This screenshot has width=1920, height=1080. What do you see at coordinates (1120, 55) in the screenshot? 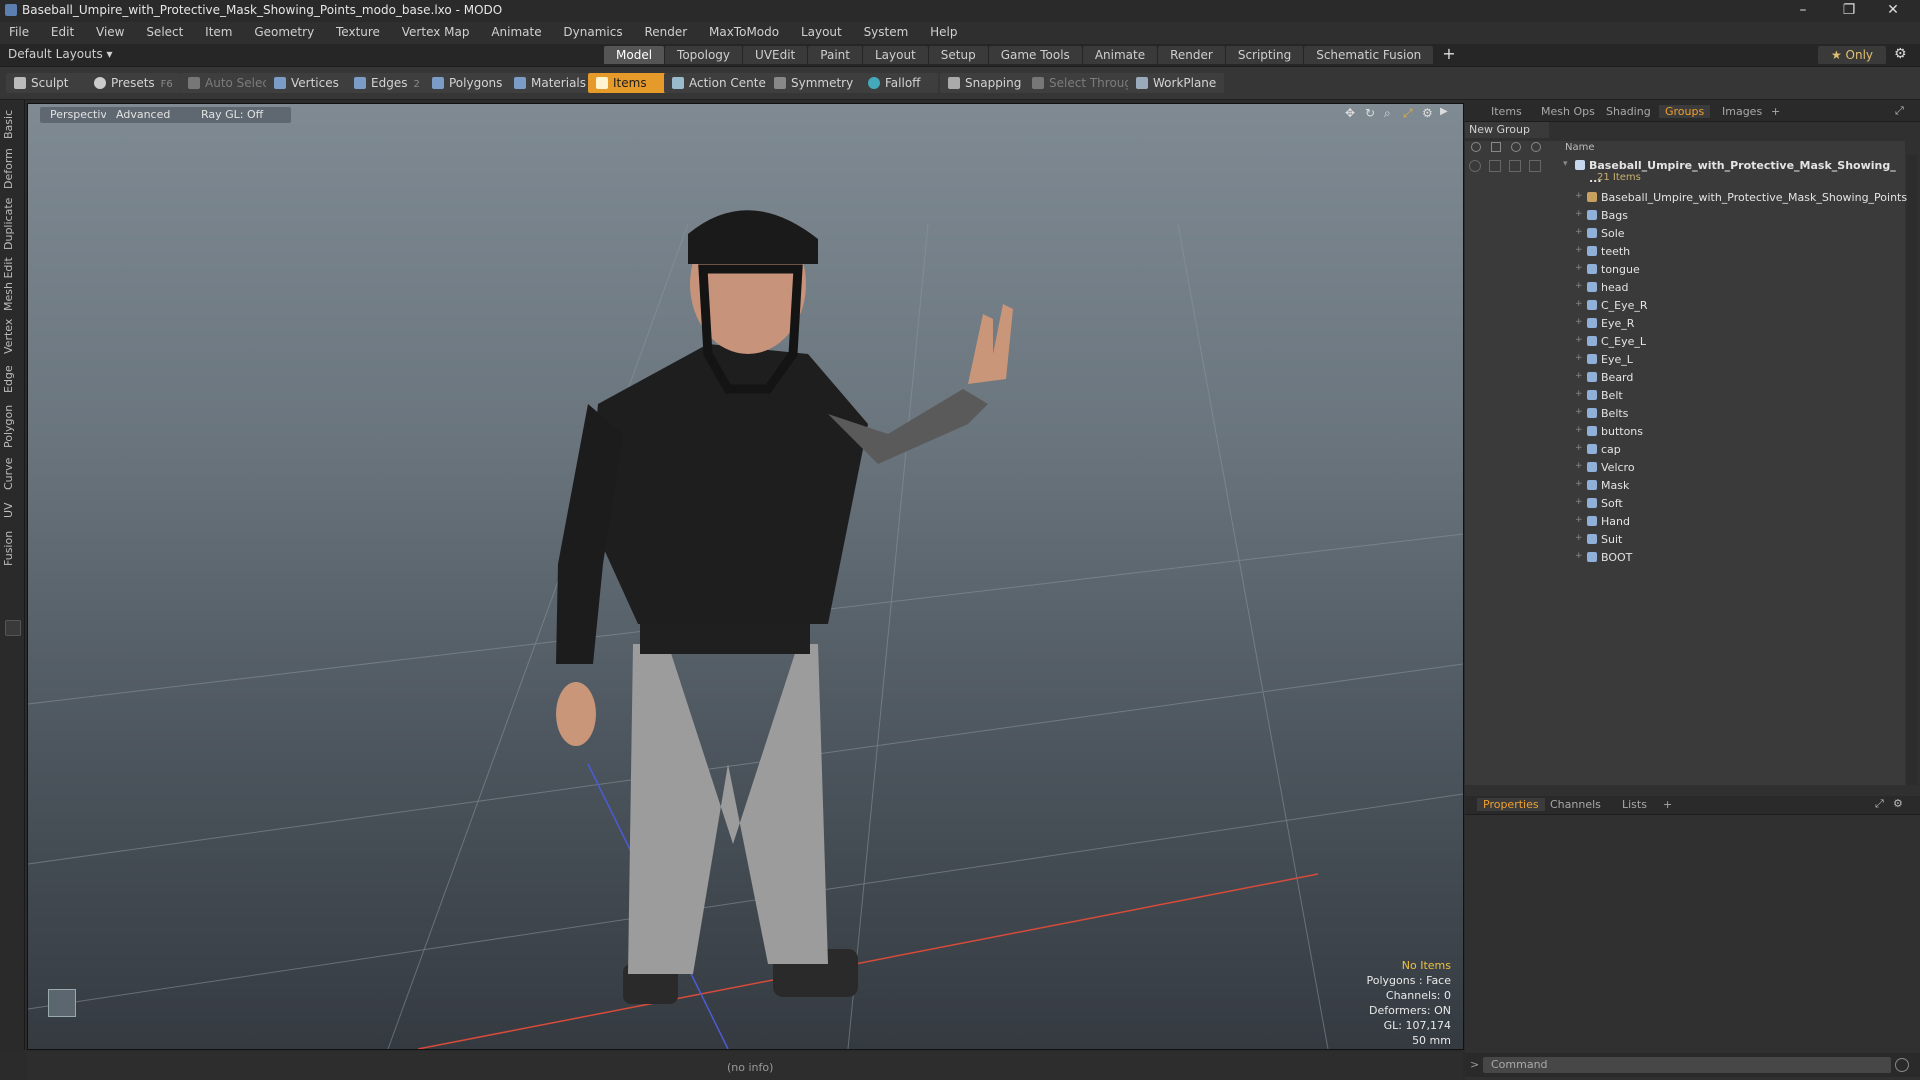
I see `tab-animate: Animate` at bounding box center [1120, 55].